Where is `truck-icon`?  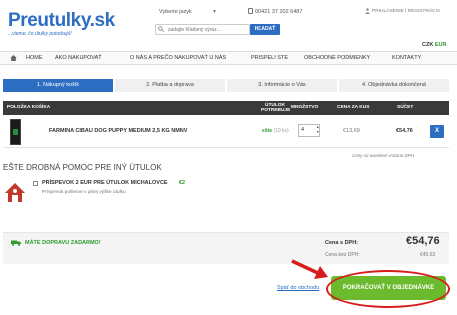 truck-icon is located at coordinates (16, 243).